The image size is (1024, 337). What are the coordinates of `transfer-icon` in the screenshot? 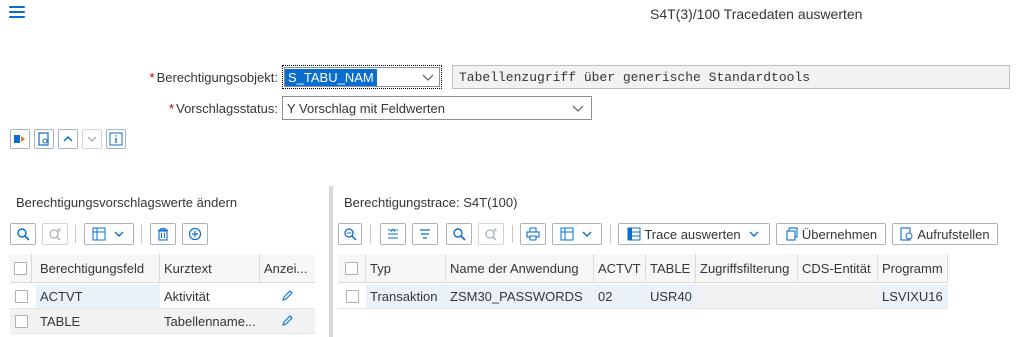 It's located at (19, 139).